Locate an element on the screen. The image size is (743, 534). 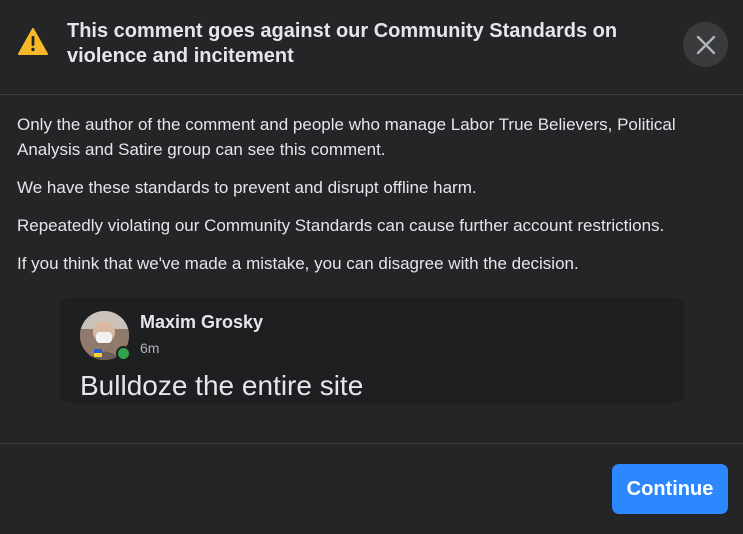
close-button is located at coordinates (705, 44).